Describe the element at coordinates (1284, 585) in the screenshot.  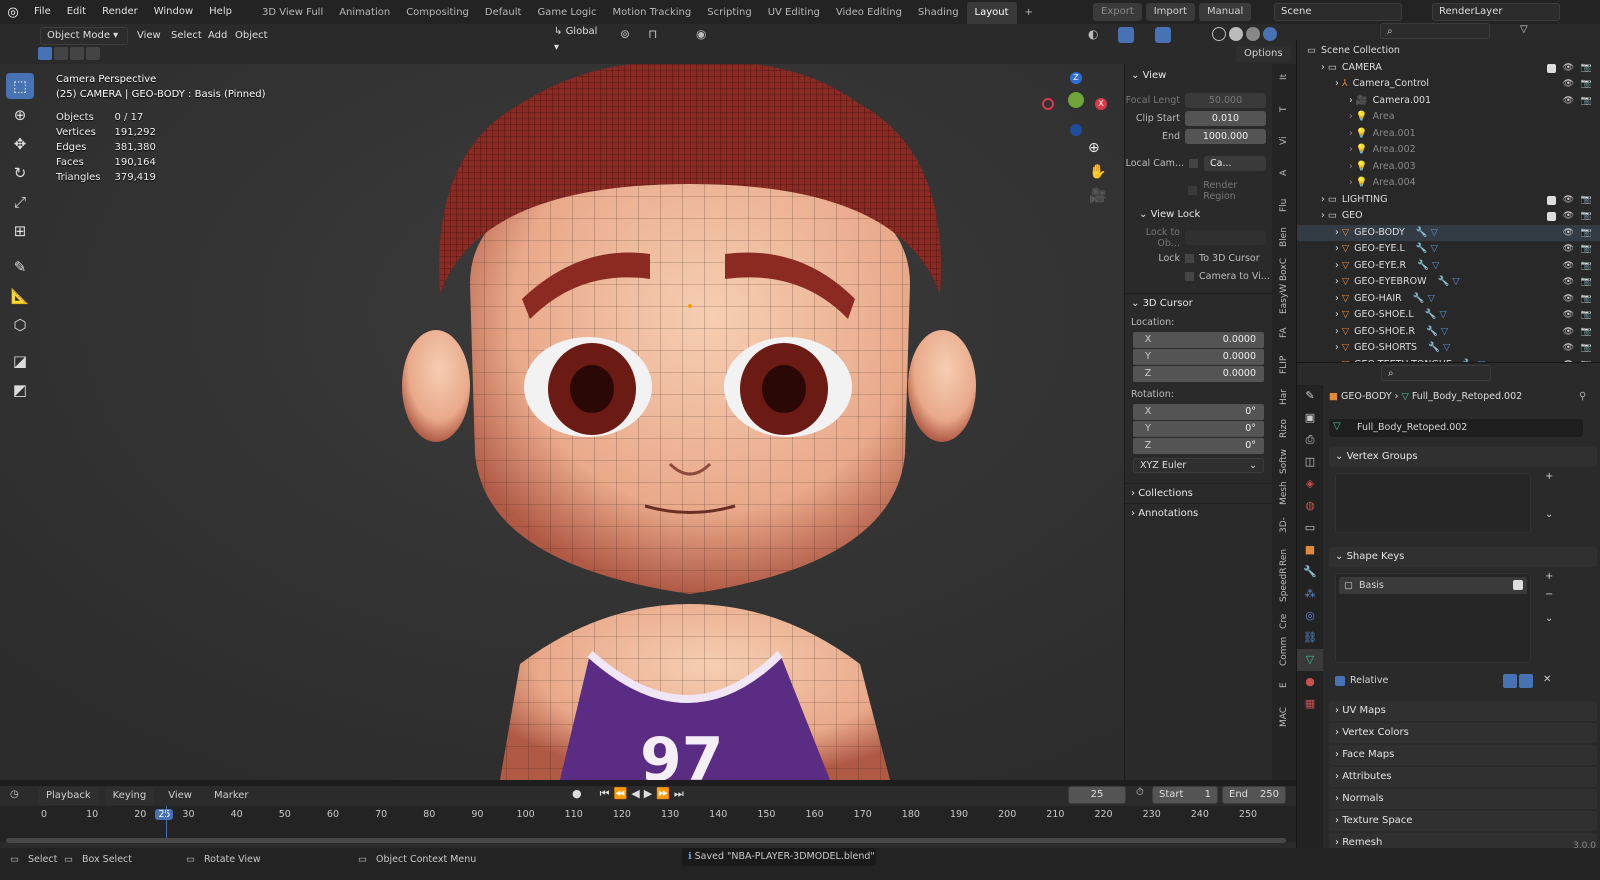
I see `sidebar-tab: SpeedR` at that location.